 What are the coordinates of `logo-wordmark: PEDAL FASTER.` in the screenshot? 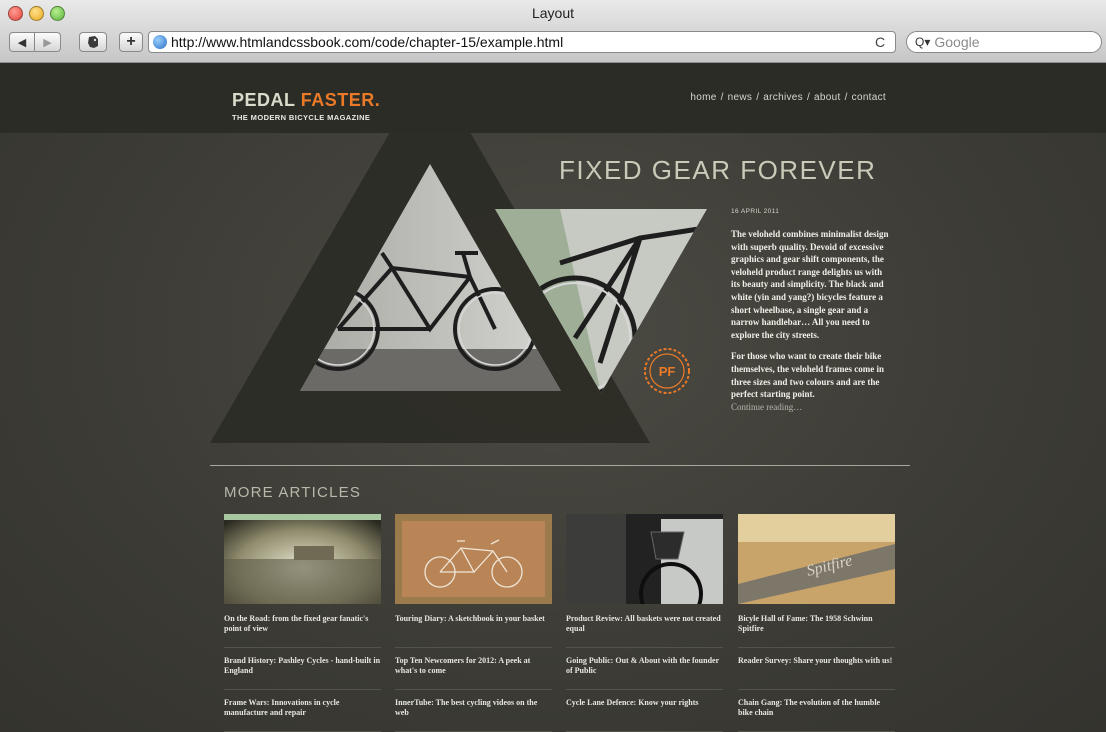 It's located at (306, 100).